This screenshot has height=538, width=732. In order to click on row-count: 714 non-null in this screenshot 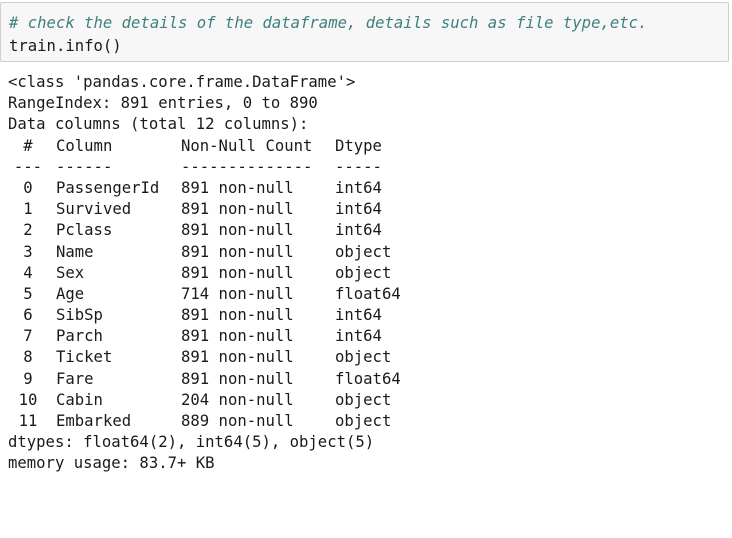, I will do `click(237, 293)`.